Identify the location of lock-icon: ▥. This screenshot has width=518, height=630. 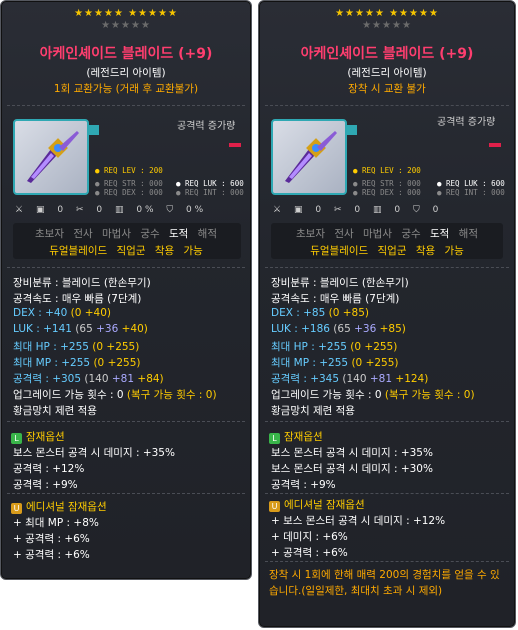
(119, 210).